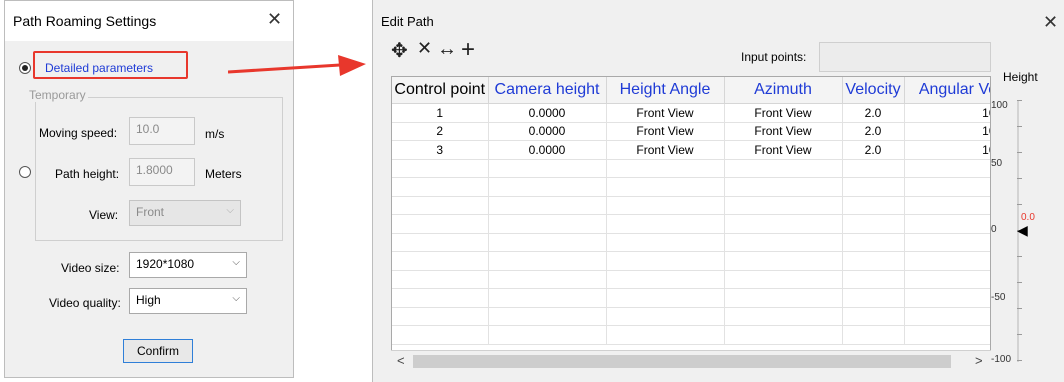 This screenshot has height=382, width=1064. Describe the element at coordinates (158, 351) in the screenshot. I see `confirm-button: Confirm` at that location.